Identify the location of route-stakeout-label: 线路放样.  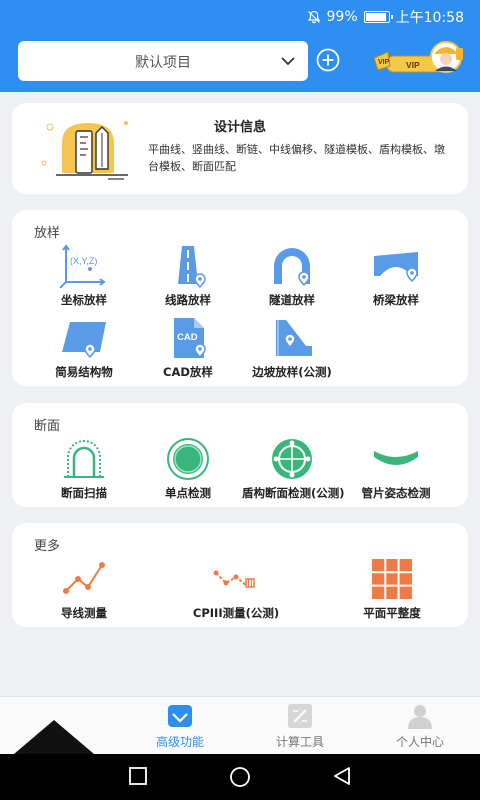
(188, 300).